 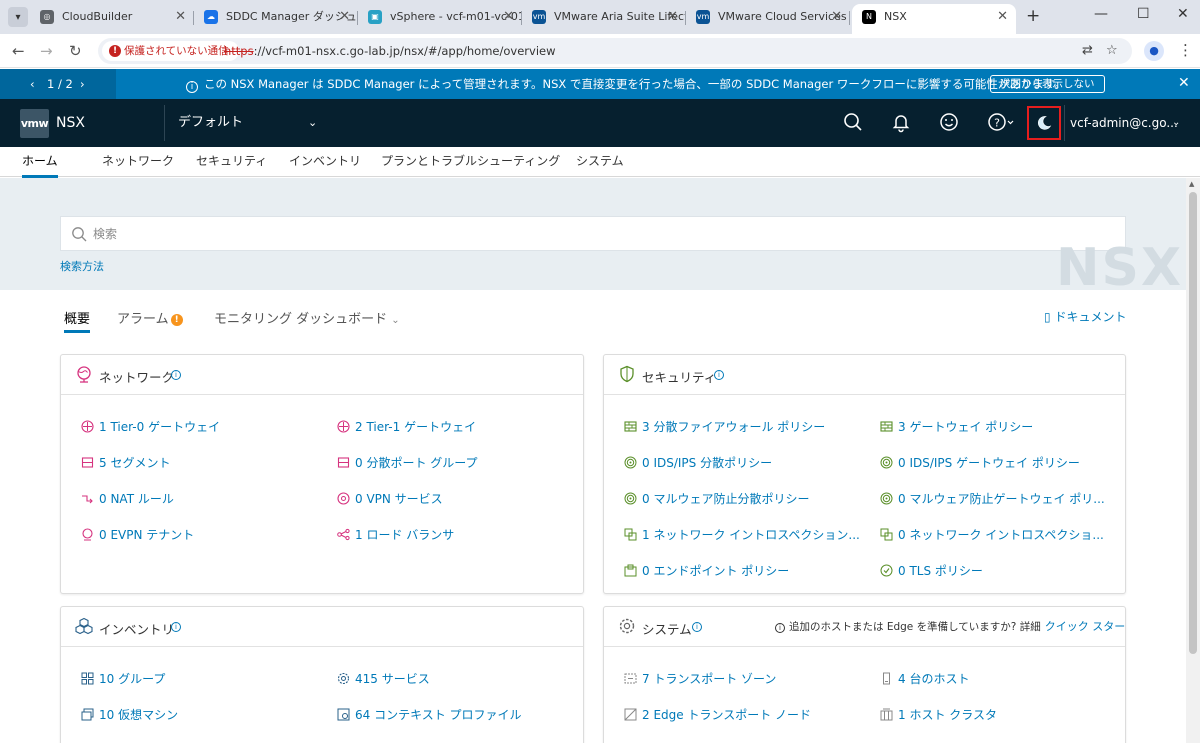 What do you see at coordinates (934, 19) in the screenshot?
I see `browser-tab-nsx: N NSX ✕` at bounding box center [934, 19].